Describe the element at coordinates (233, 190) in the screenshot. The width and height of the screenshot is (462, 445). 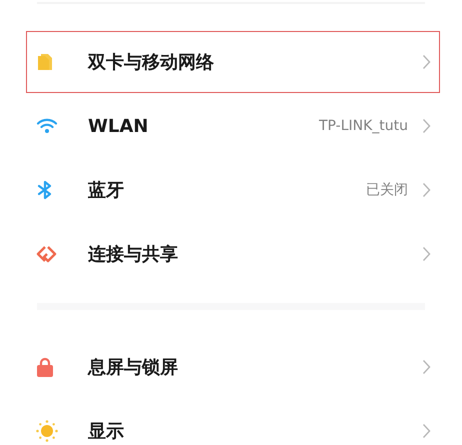
I see `settings-row: 蓝牙 已关闭` at that location.